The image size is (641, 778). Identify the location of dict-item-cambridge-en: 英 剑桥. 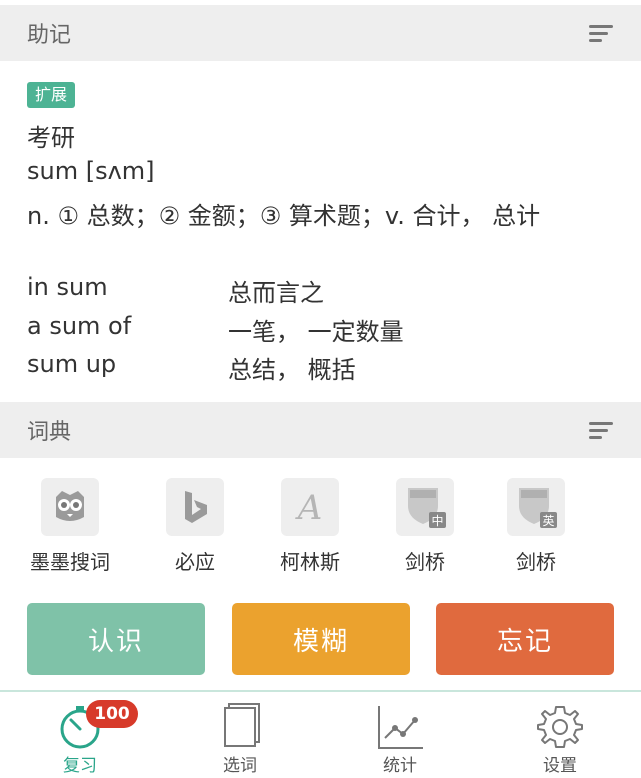
(536, 526).